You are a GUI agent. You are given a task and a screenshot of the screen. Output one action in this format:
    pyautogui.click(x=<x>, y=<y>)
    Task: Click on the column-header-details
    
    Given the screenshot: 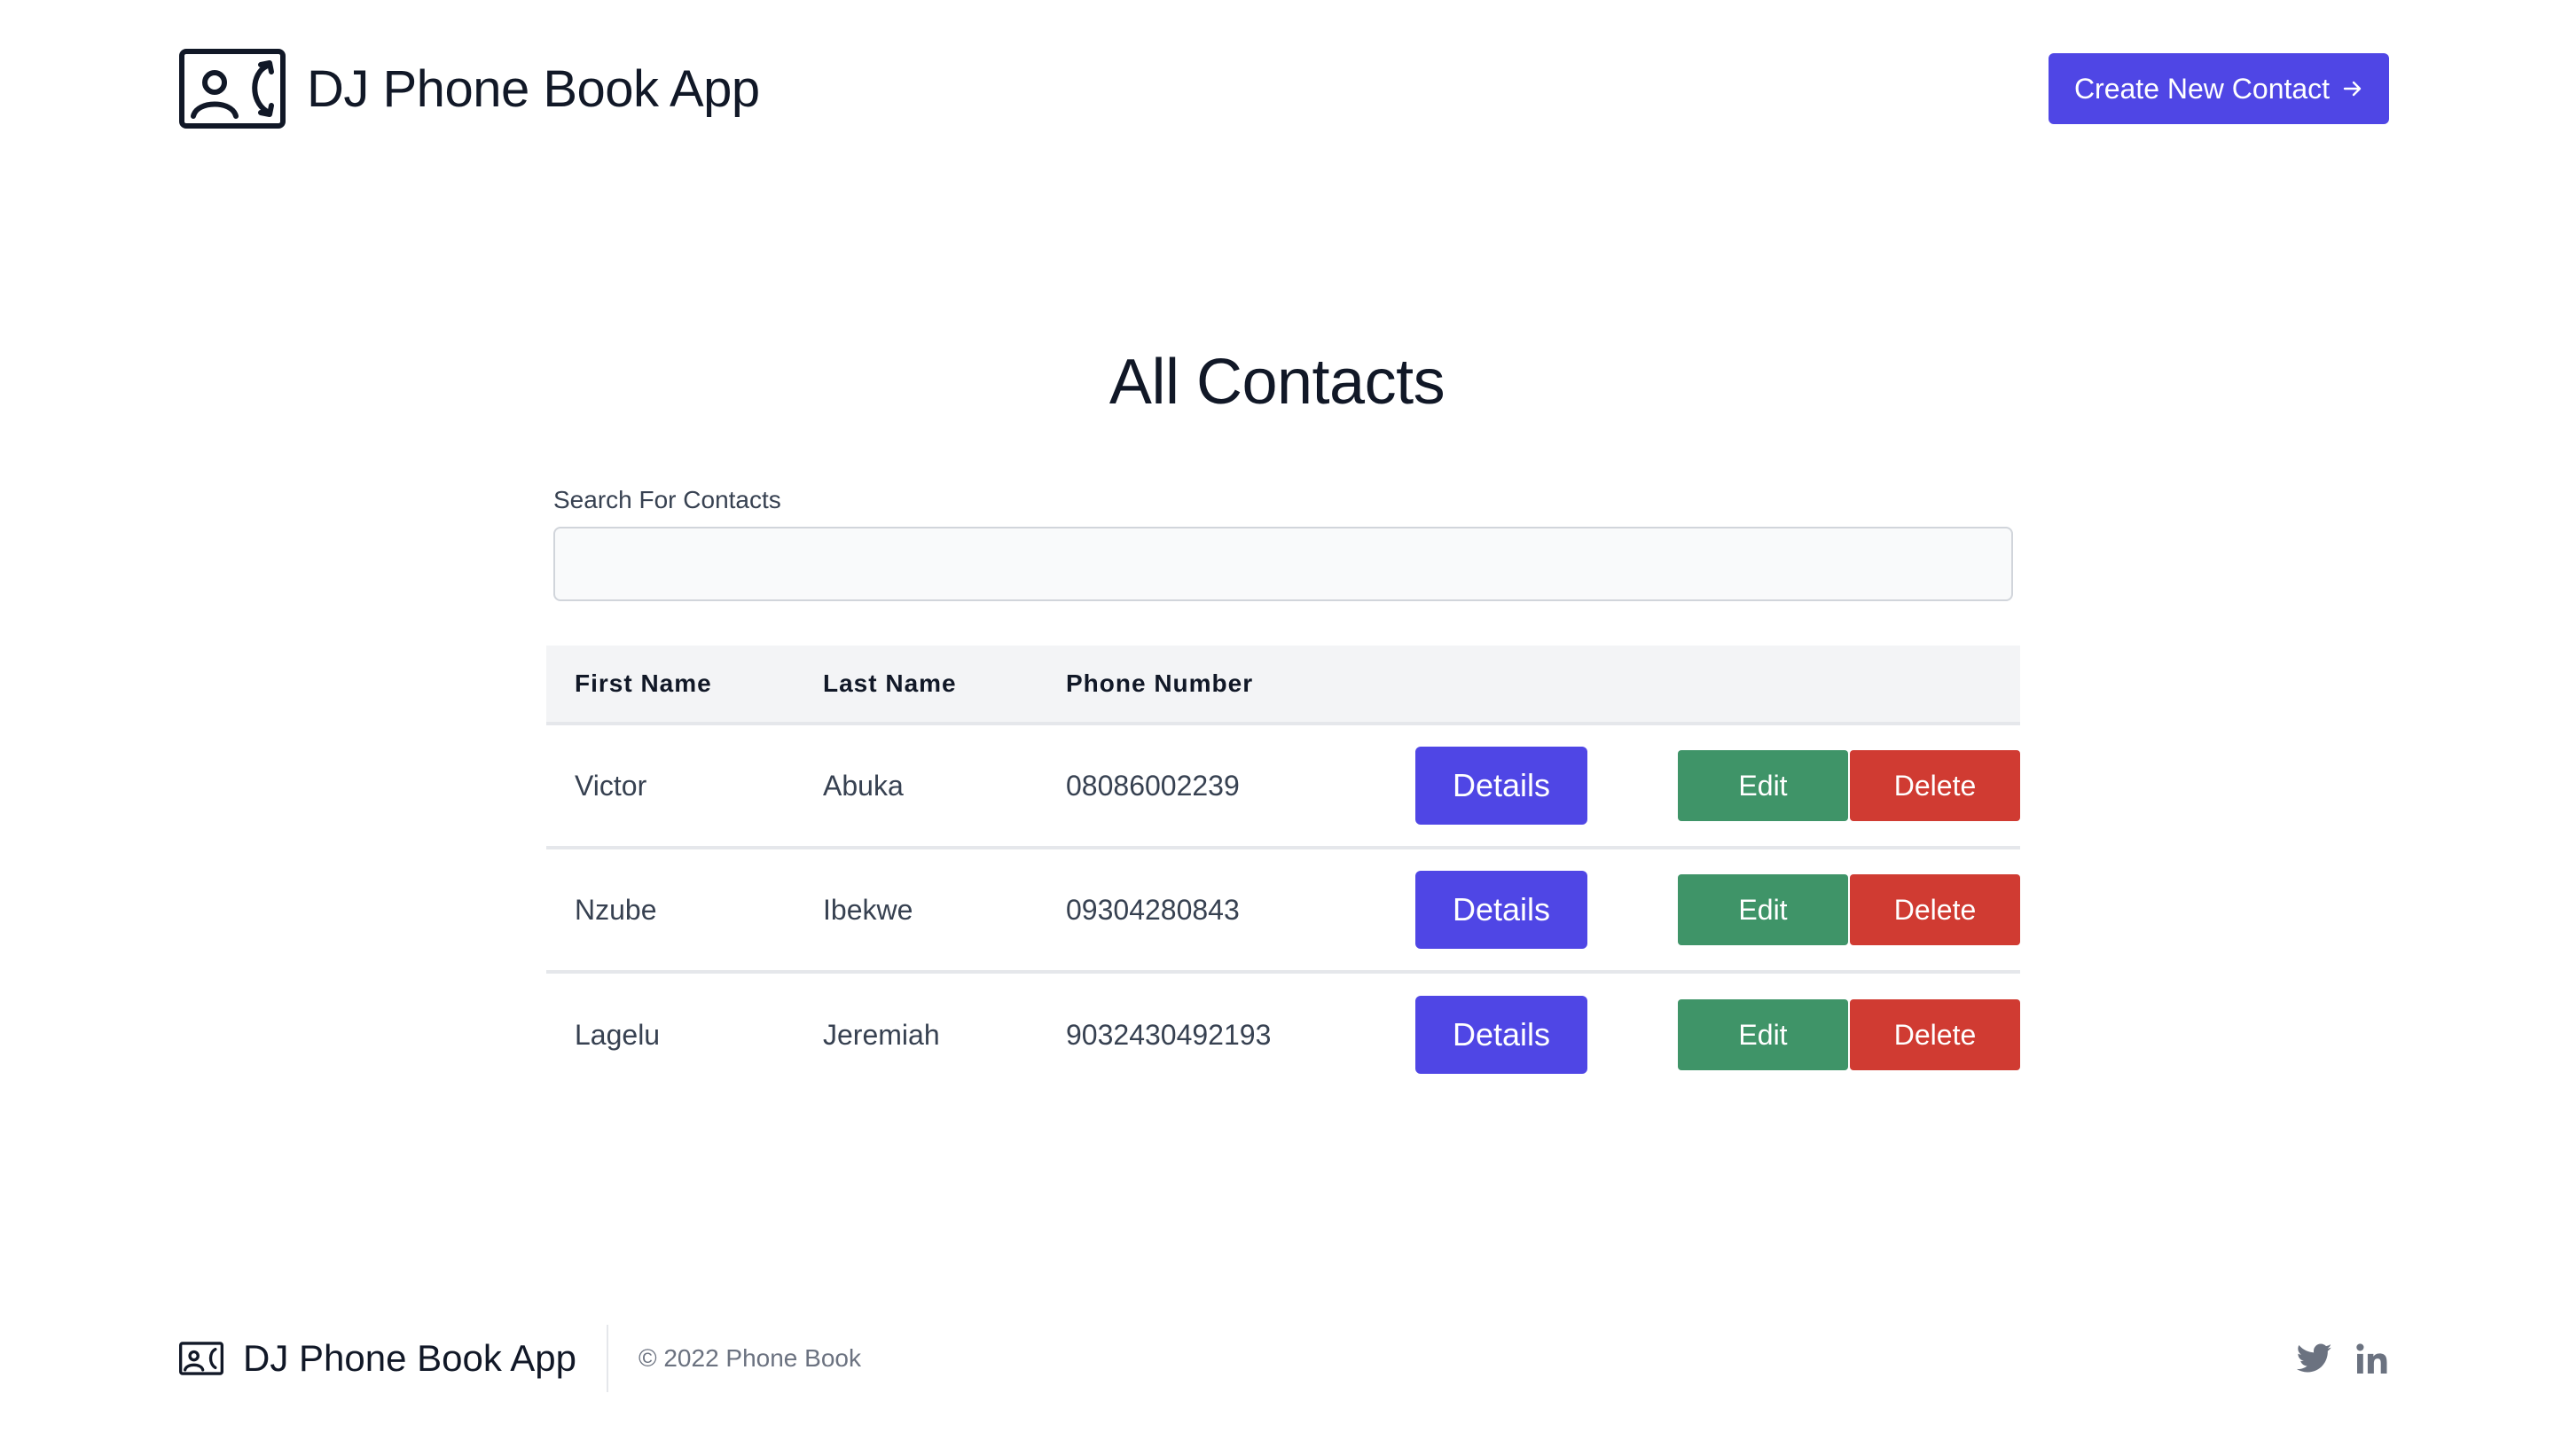 What is the action you would take?
    pyautogui.click(x=1544, y=685)
    